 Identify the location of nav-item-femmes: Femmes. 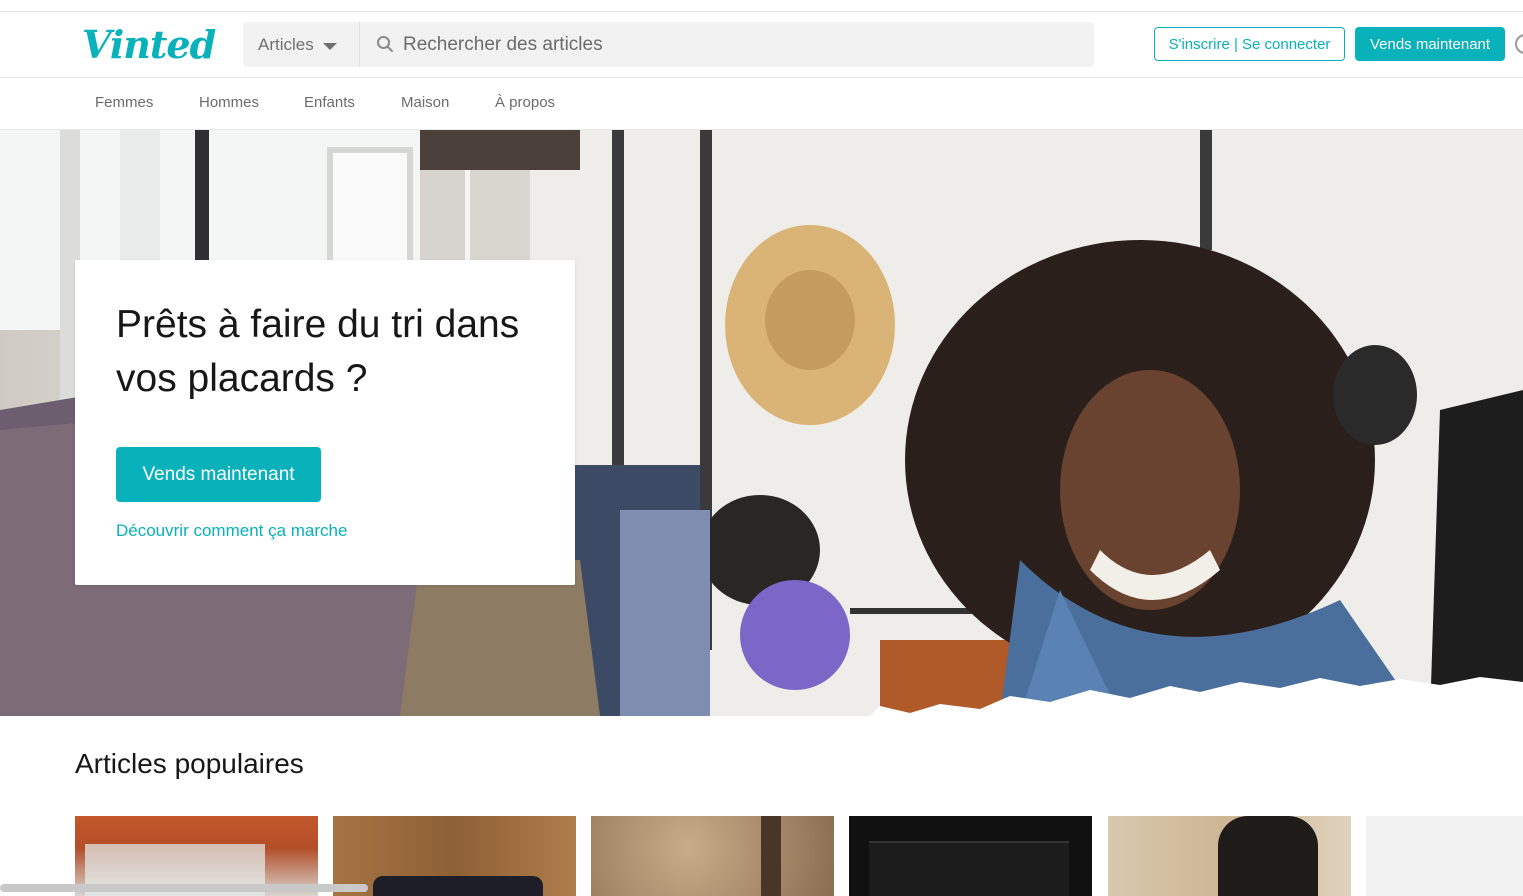
(124, 102).